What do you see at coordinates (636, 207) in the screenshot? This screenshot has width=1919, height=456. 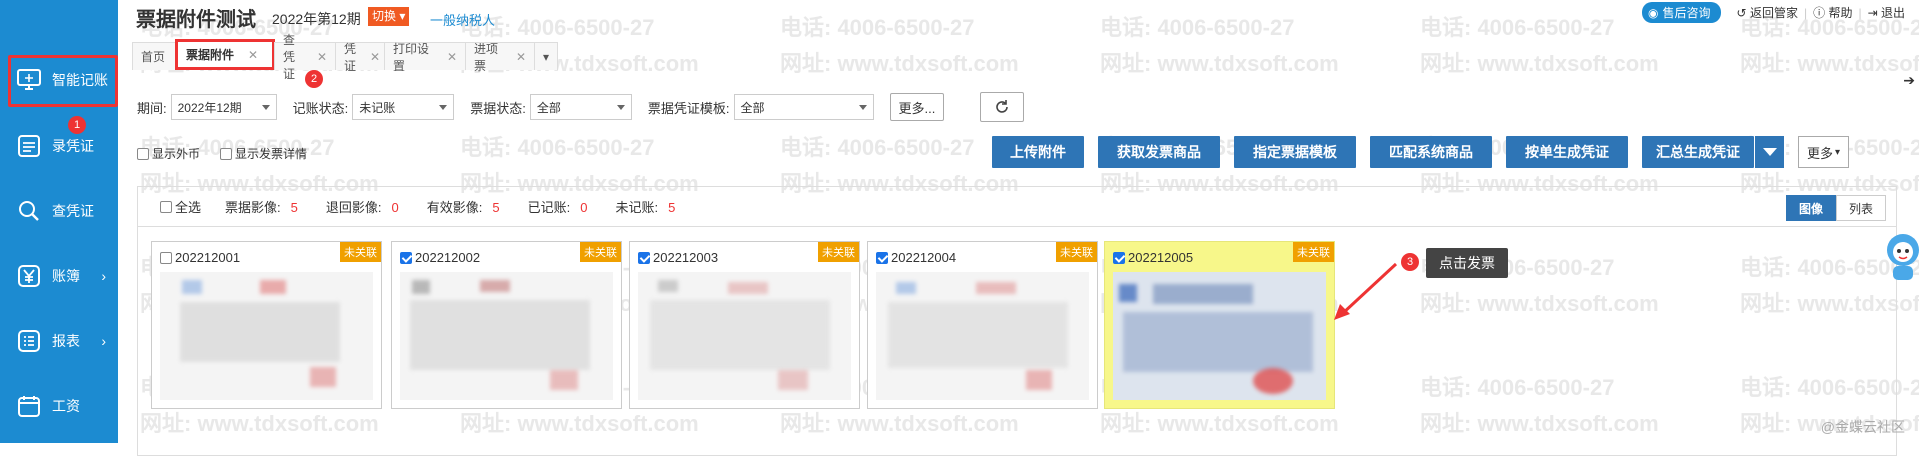 I see `stat-label: 未记账:` at bounding box center [636, 207].